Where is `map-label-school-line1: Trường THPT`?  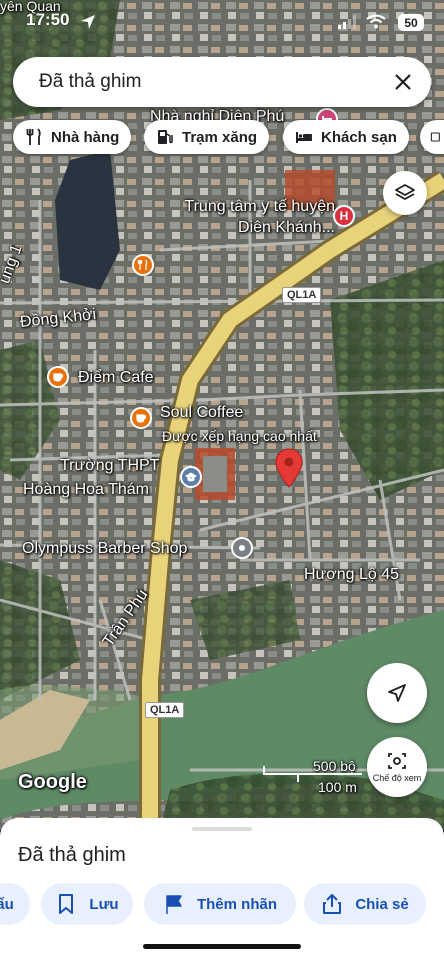 map-label-school-line1: Trường THPT is located at coordinates (109, 466).